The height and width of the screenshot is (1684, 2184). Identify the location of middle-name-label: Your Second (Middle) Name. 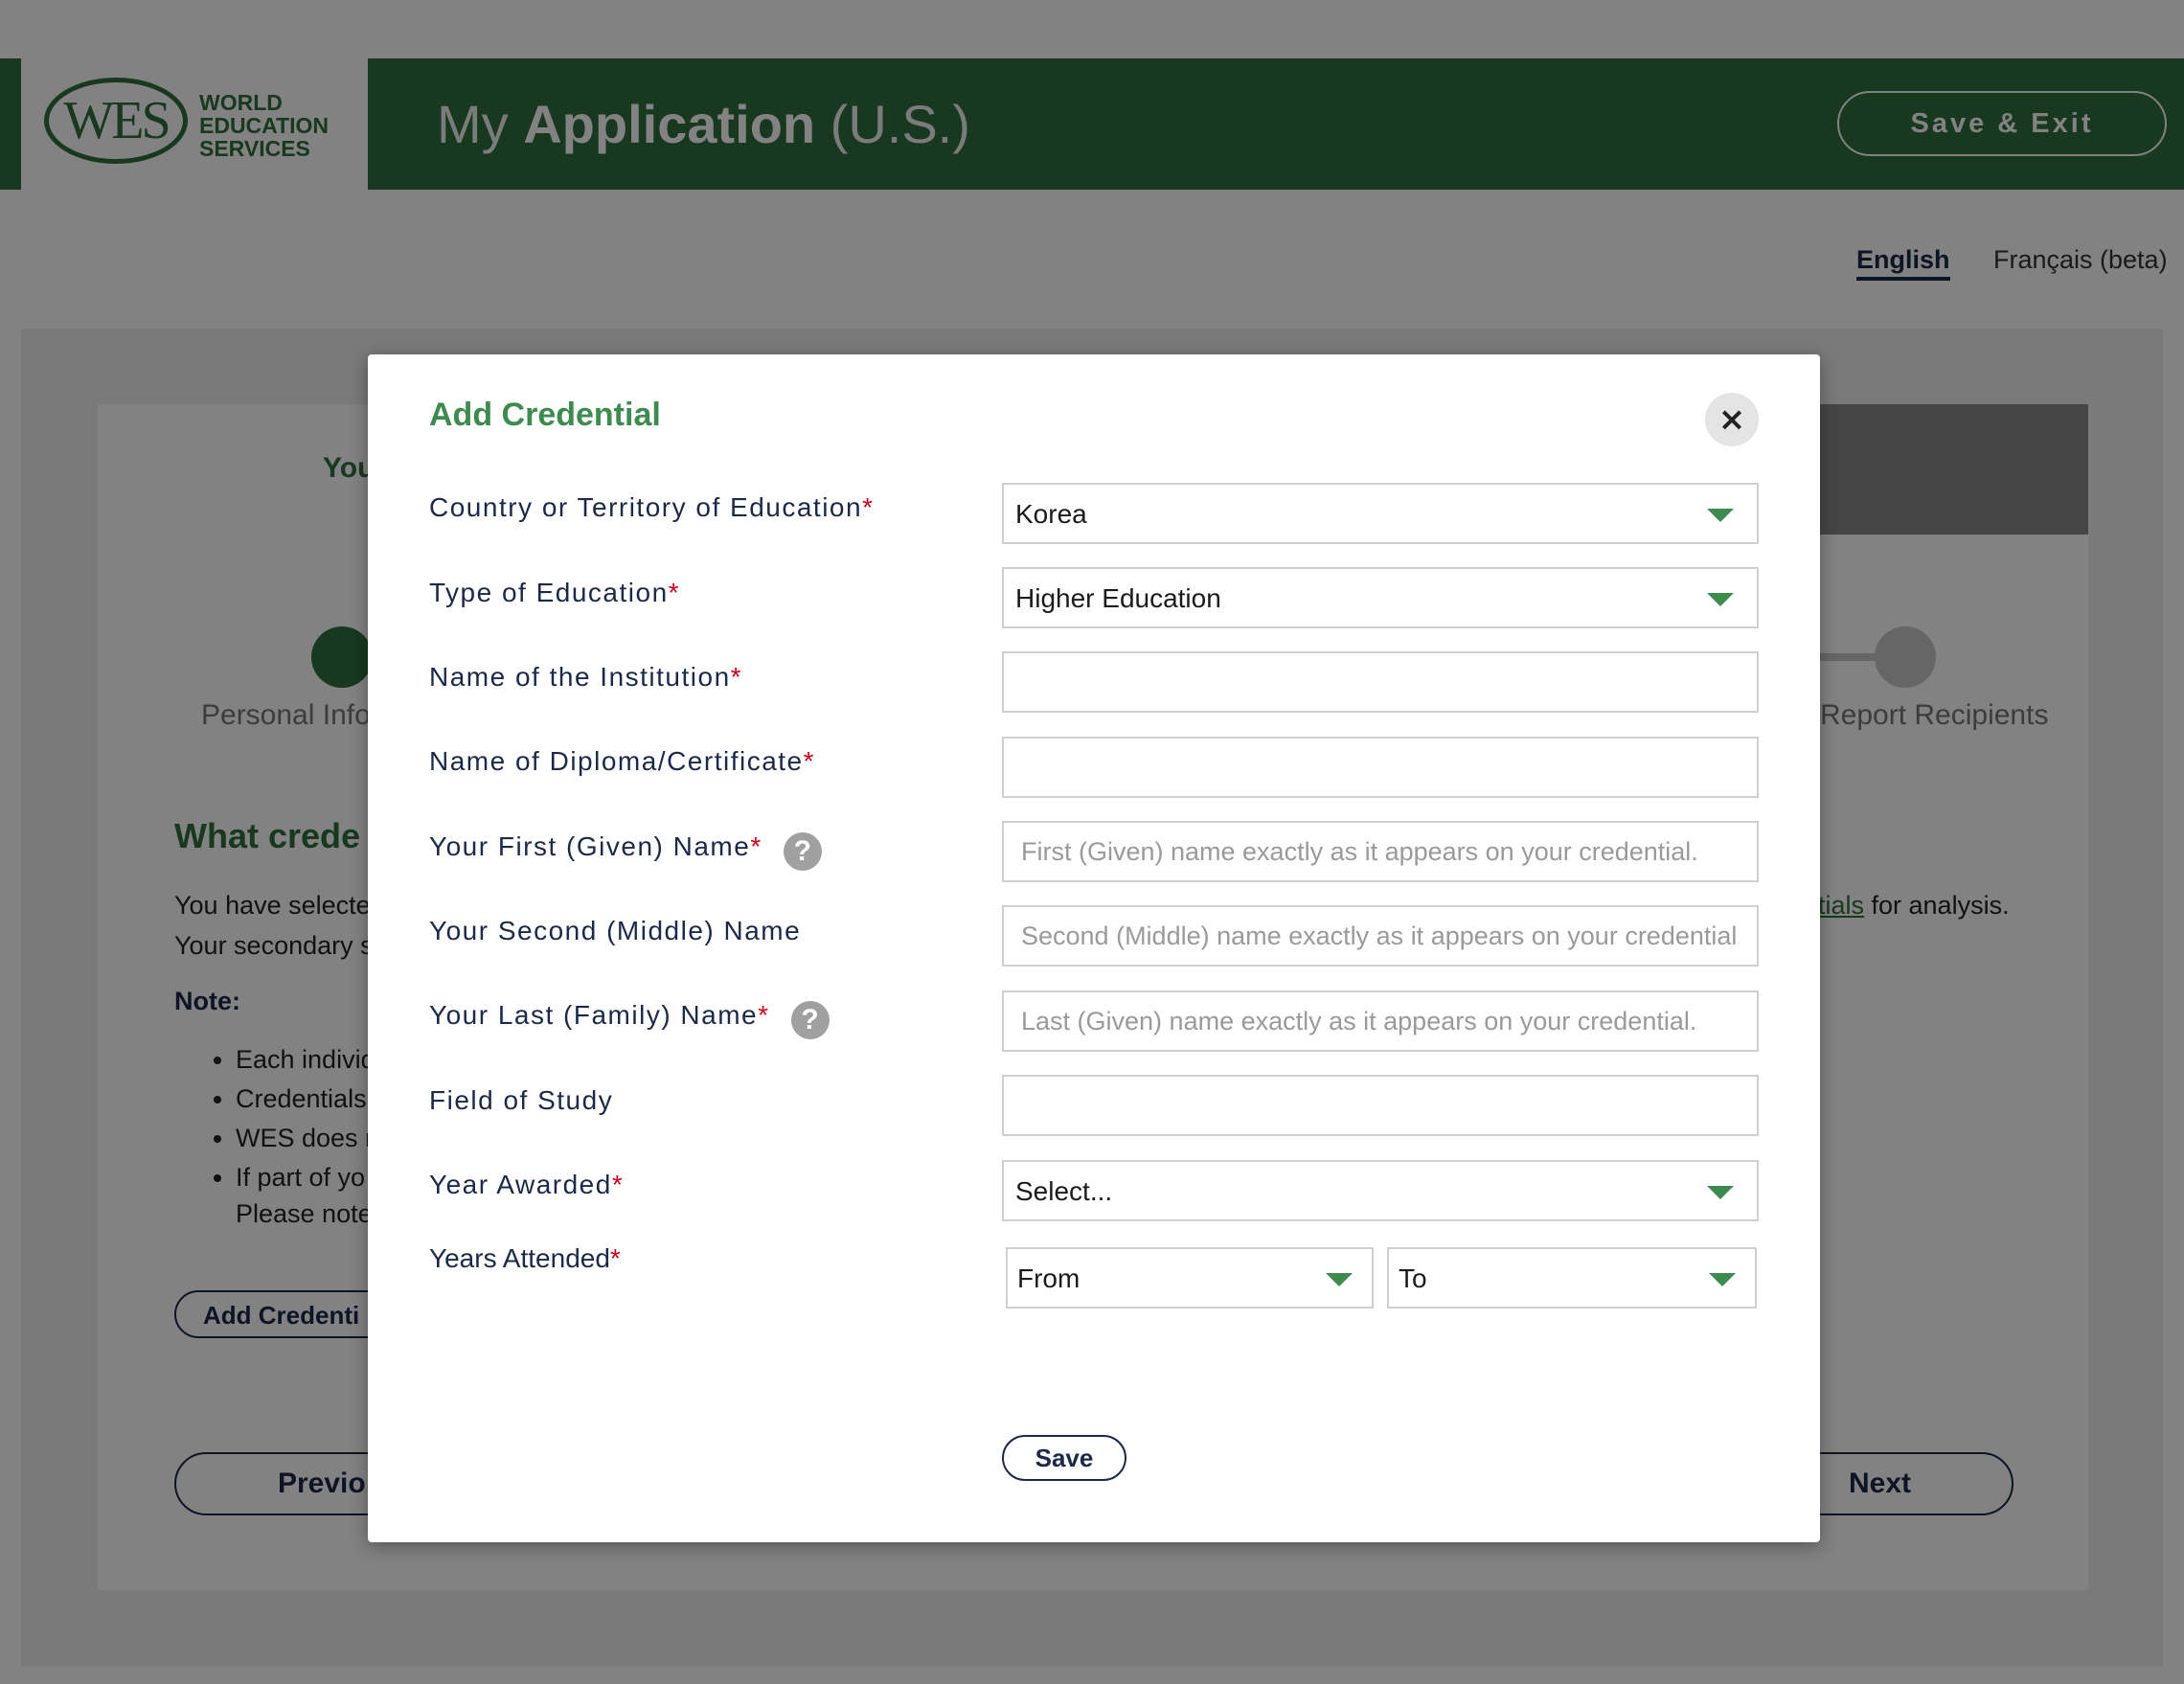
(615, 930).